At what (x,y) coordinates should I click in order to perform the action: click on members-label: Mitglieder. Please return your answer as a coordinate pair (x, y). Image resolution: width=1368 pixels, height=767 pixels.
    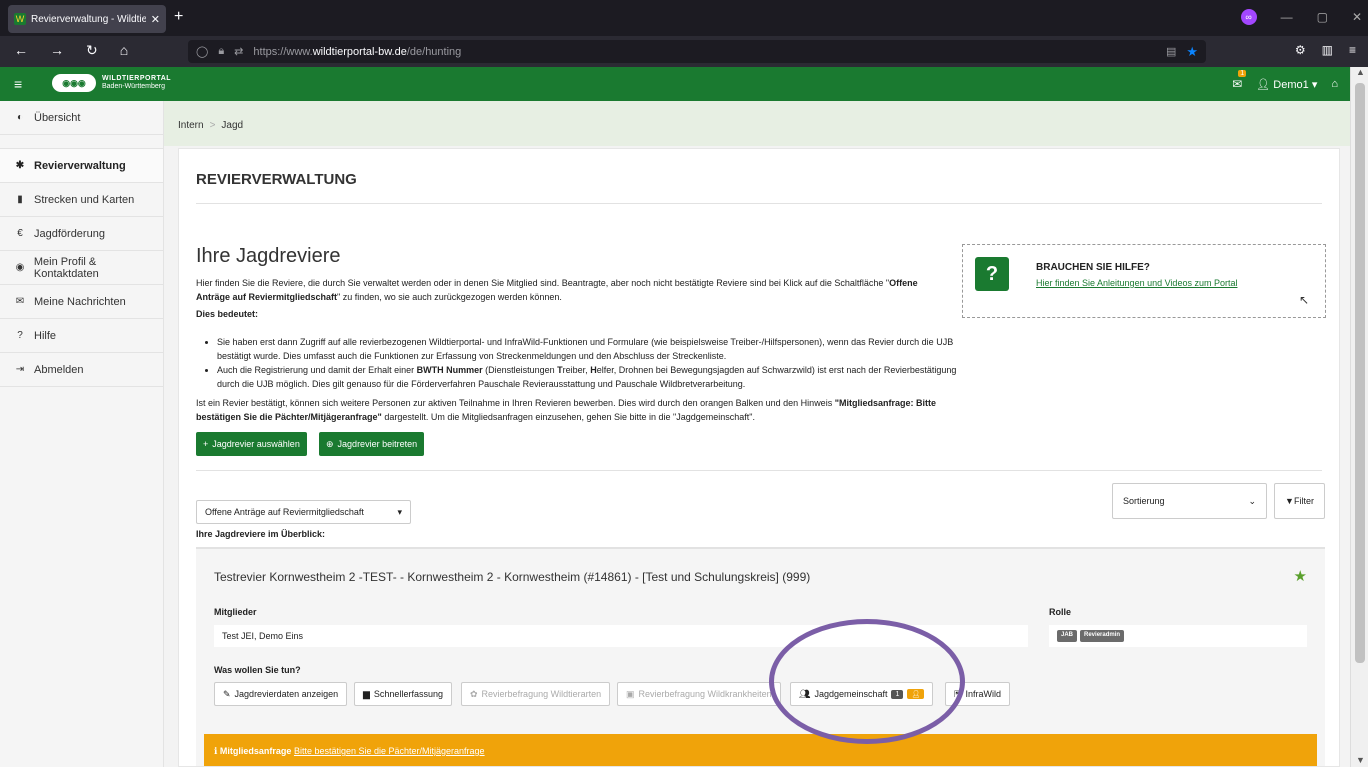
    Looking at the image, I should click on (235, 612).